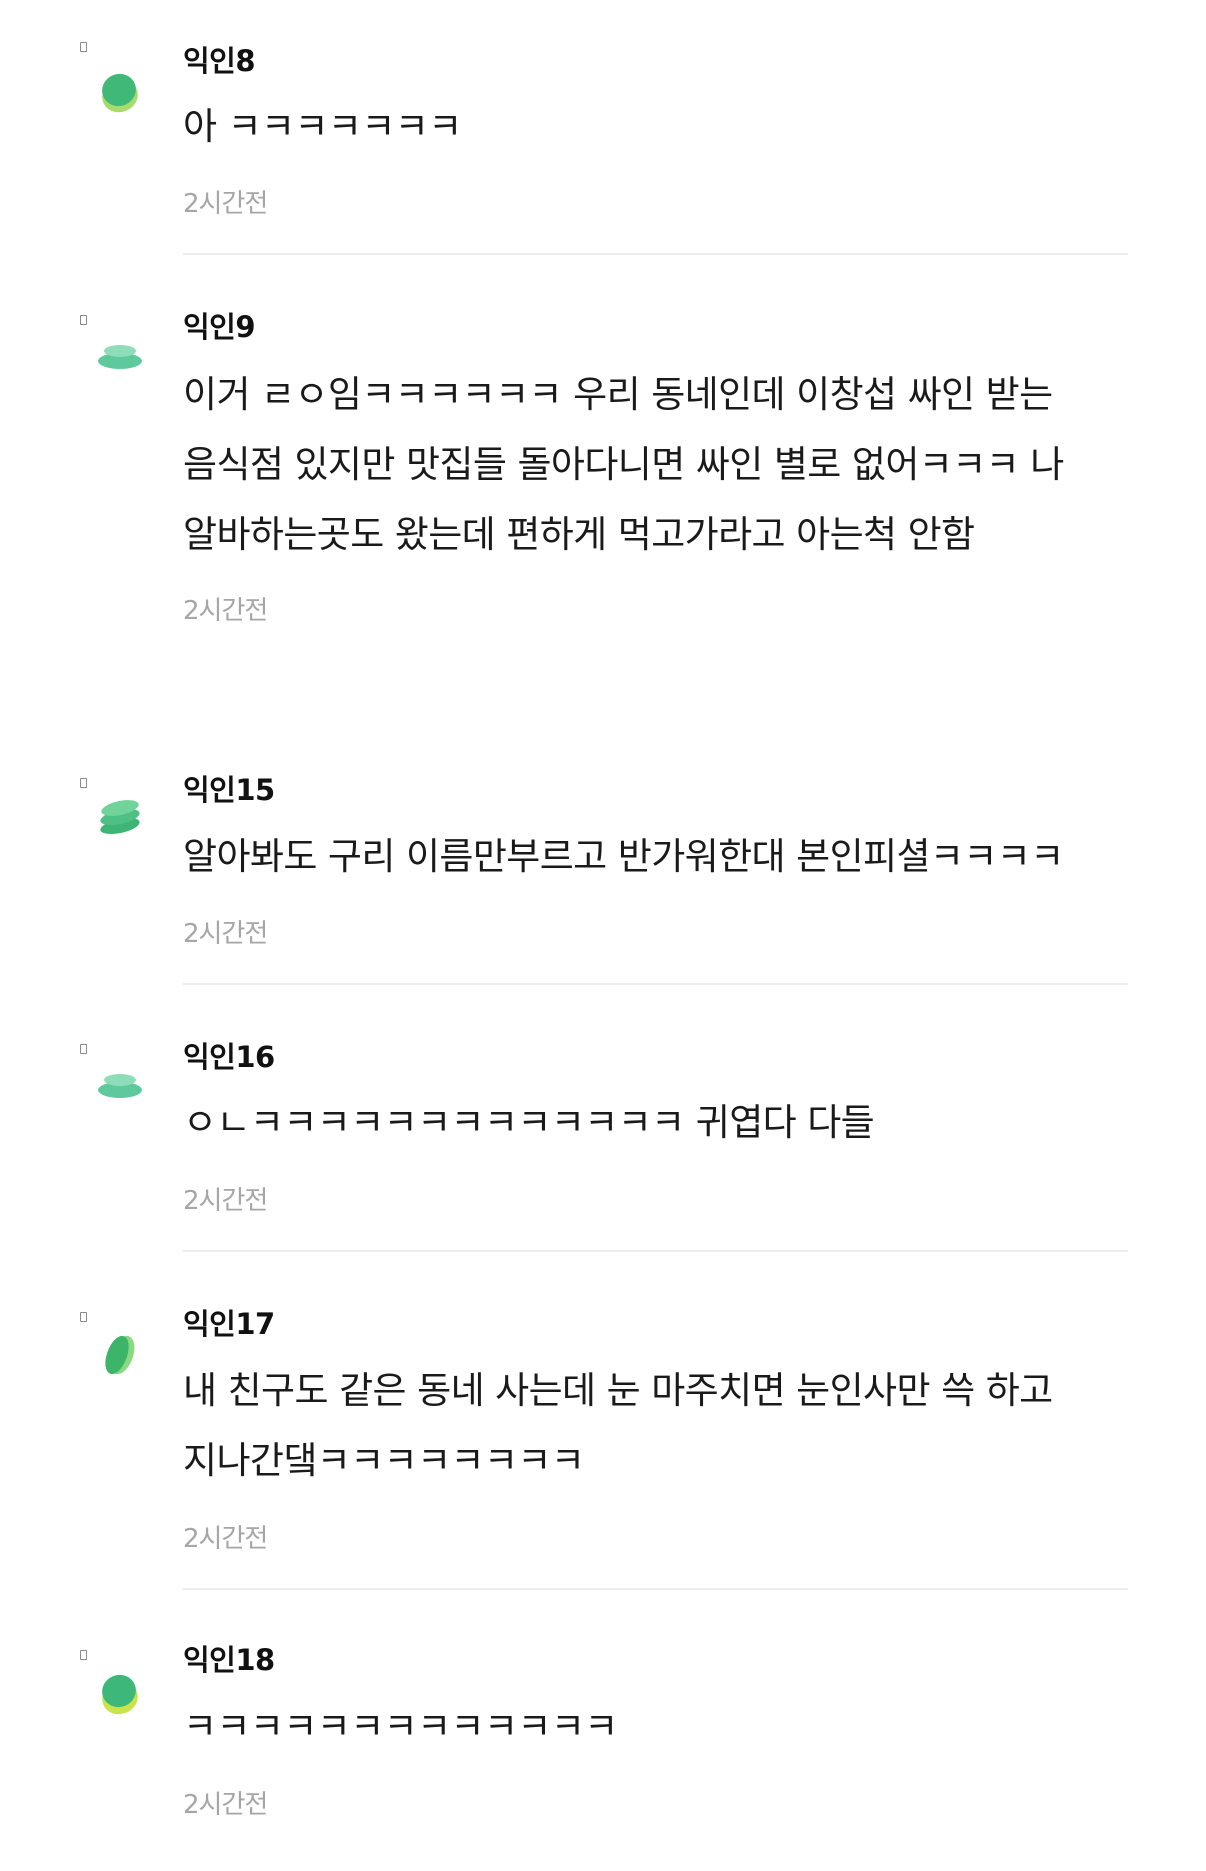 This screenshot has height=1871, width=1206. Describe the element at coordinates (120, 816) in the screenshot. I see `green-layer-stack-icon` at that location.